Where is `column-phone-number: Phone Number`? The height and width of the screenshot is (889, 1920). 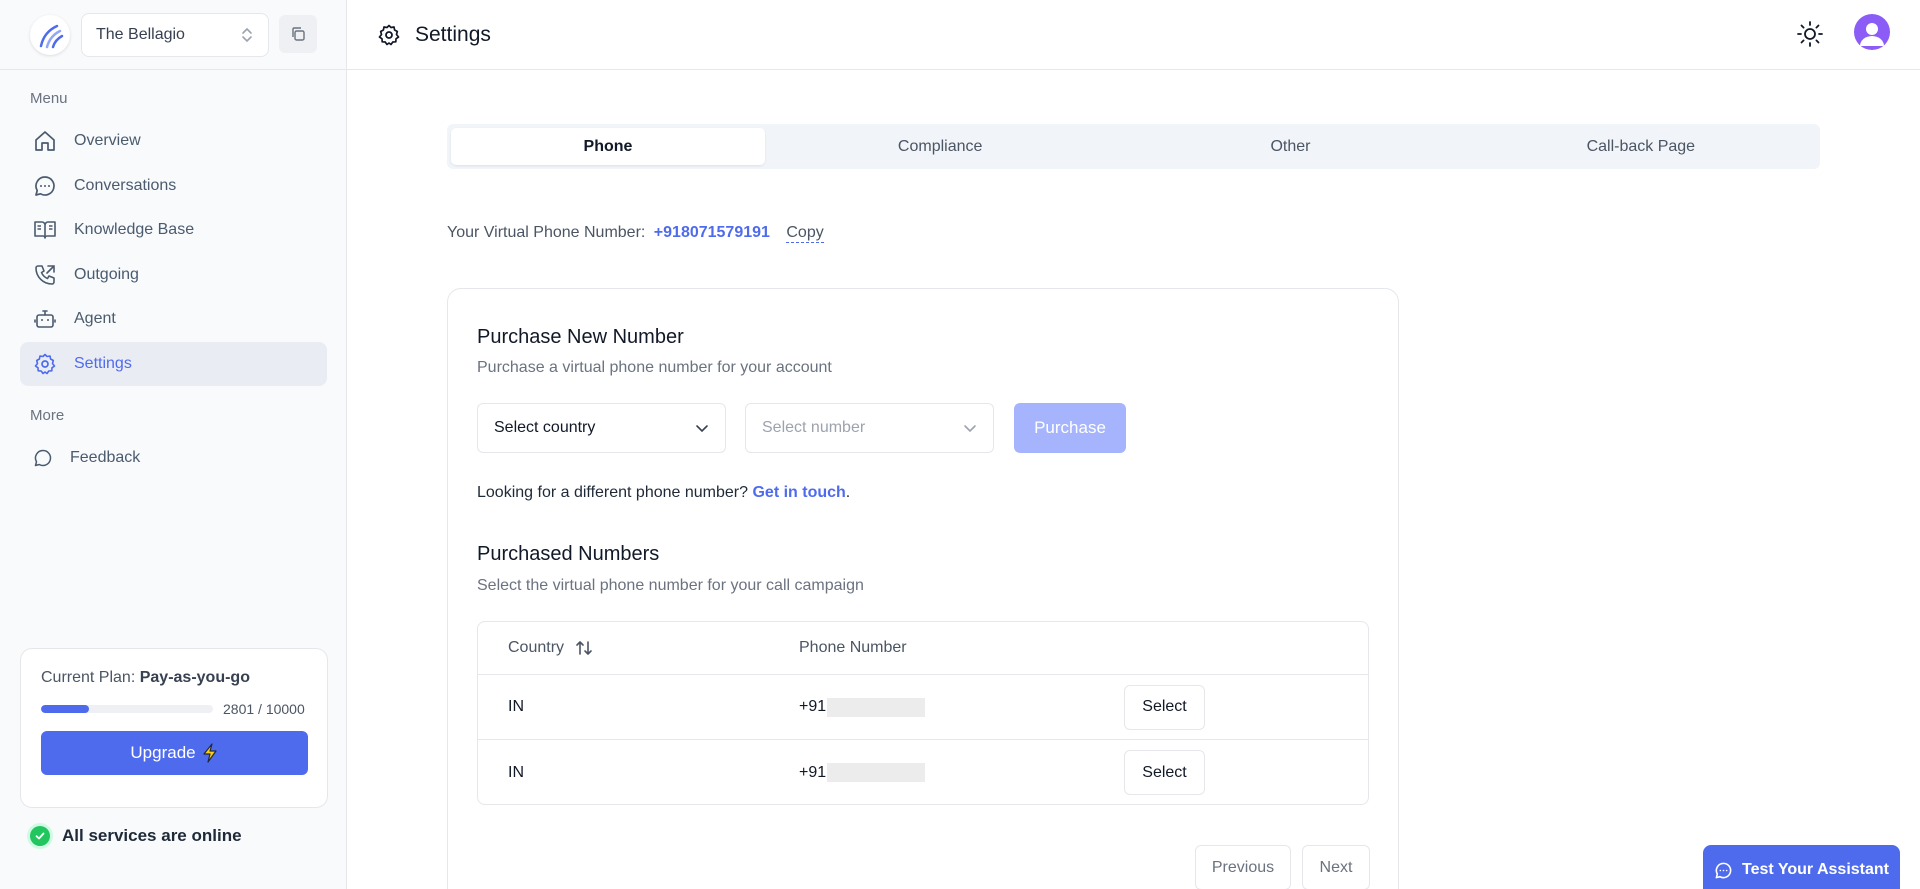
column-phone-number: Phone Number is located at coordinates (853, 647).